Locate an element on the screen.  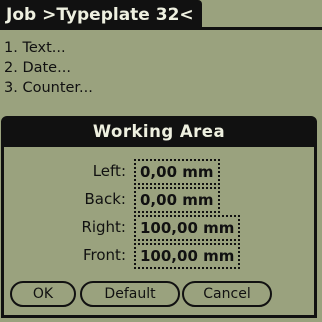
right-label: Right: is located at coordinates (103, 227).